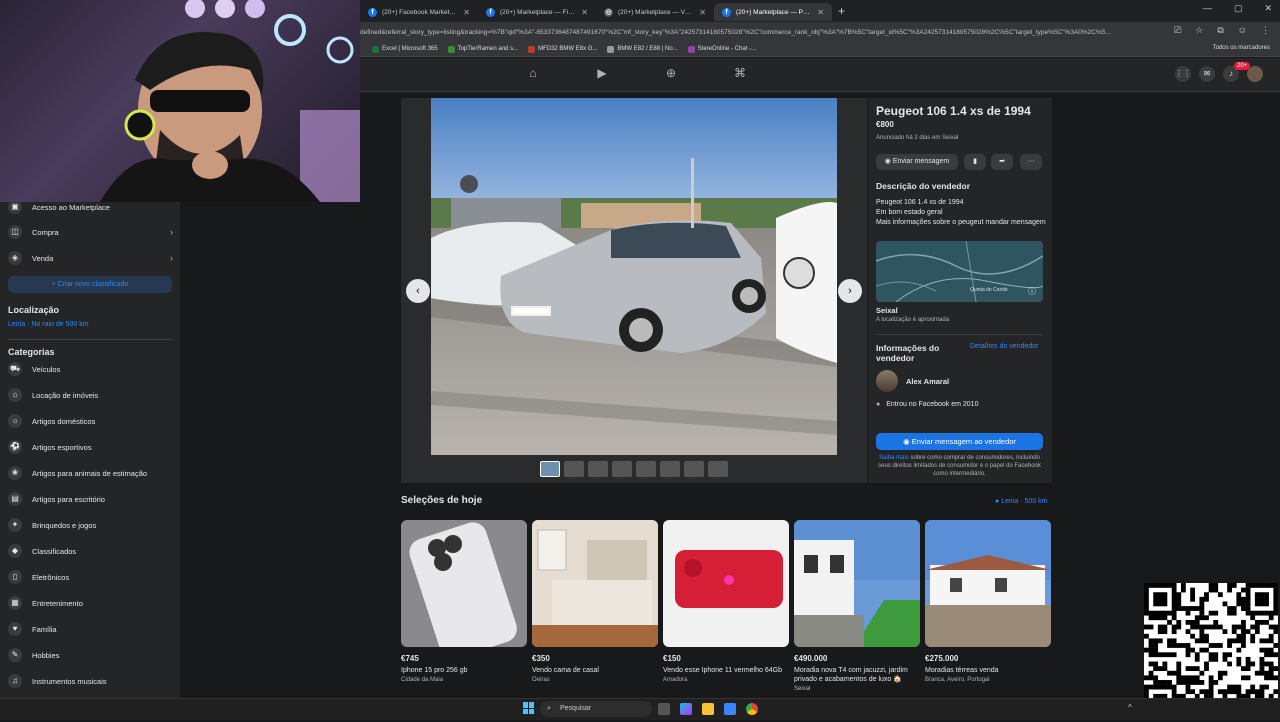 Image resolution: width=1280 pixels, height=722 pixels. I want to click on more-dots-icon: ···, so click(1031, 161).